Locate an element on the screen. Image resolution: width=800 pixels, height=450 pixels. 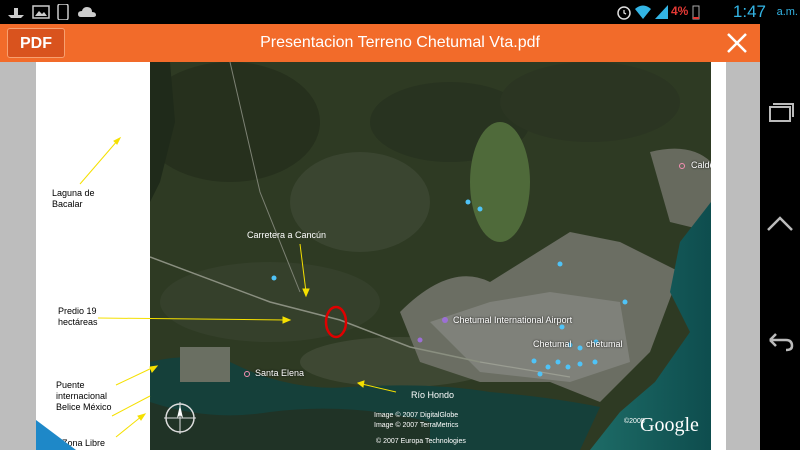
status-time: 1:47 is located at coordinates (749, 11).